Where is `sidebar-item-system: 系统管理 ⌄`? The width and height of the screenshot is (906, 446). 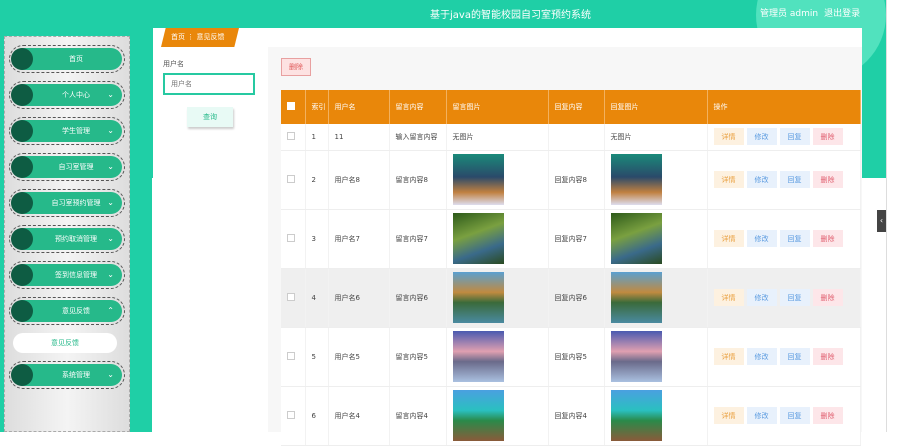 sidebar-item-system: 系统管理 ⌄ is located at coordinates (67, 375).